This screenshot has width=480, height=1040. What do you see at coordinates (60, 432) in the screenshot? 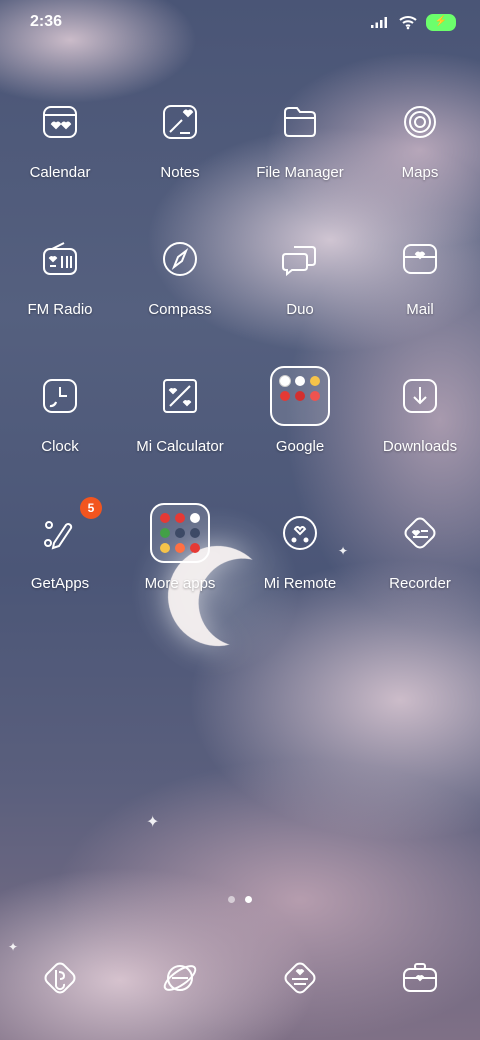
I see `app-clock: Clock` at bounding box center [60, 432].